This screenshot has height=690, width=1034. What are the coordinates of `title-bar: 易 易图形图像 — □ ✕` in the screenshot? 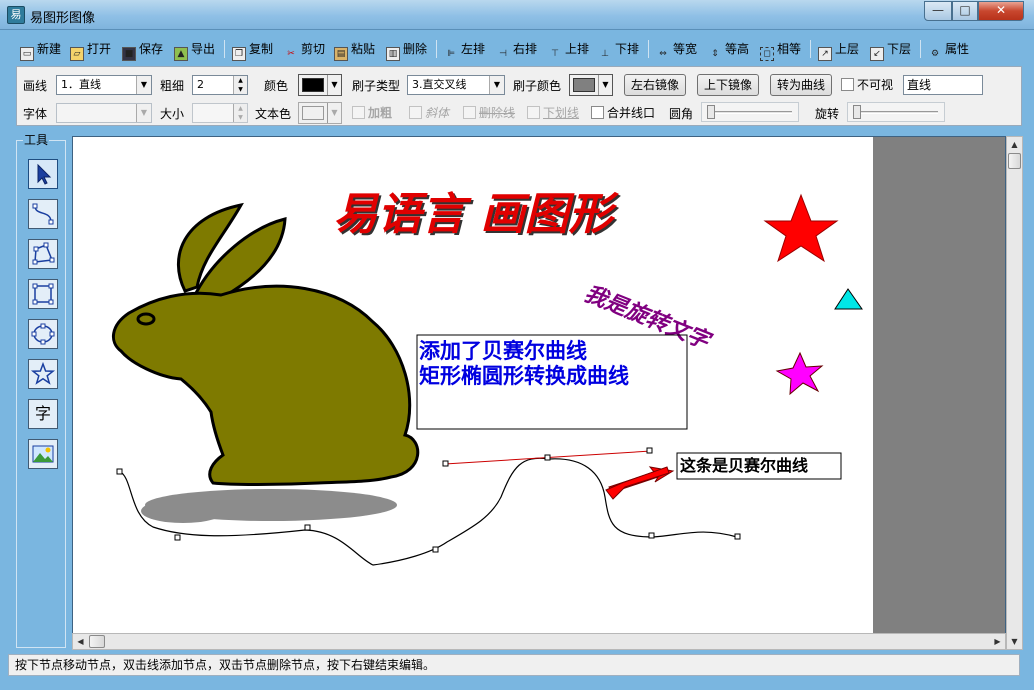 It's located at (517, 15).